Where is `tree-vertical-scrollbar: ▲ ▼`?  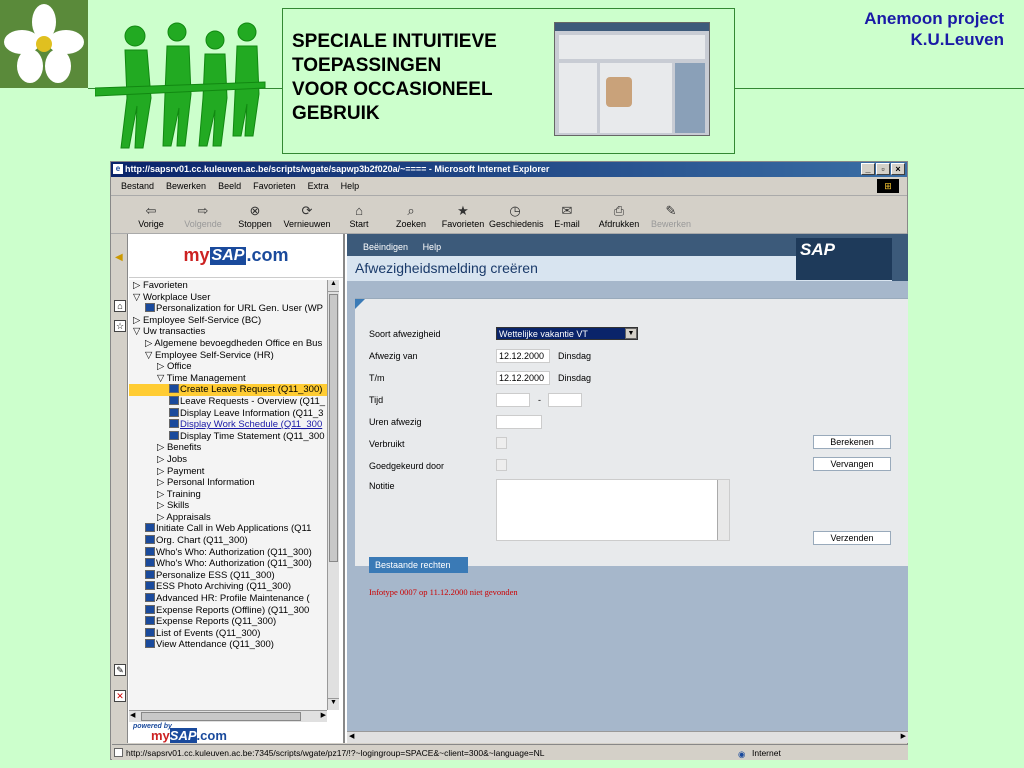 tree-vertical-scrollbar: ▲ ▼ is located at coordinates (333, 495).